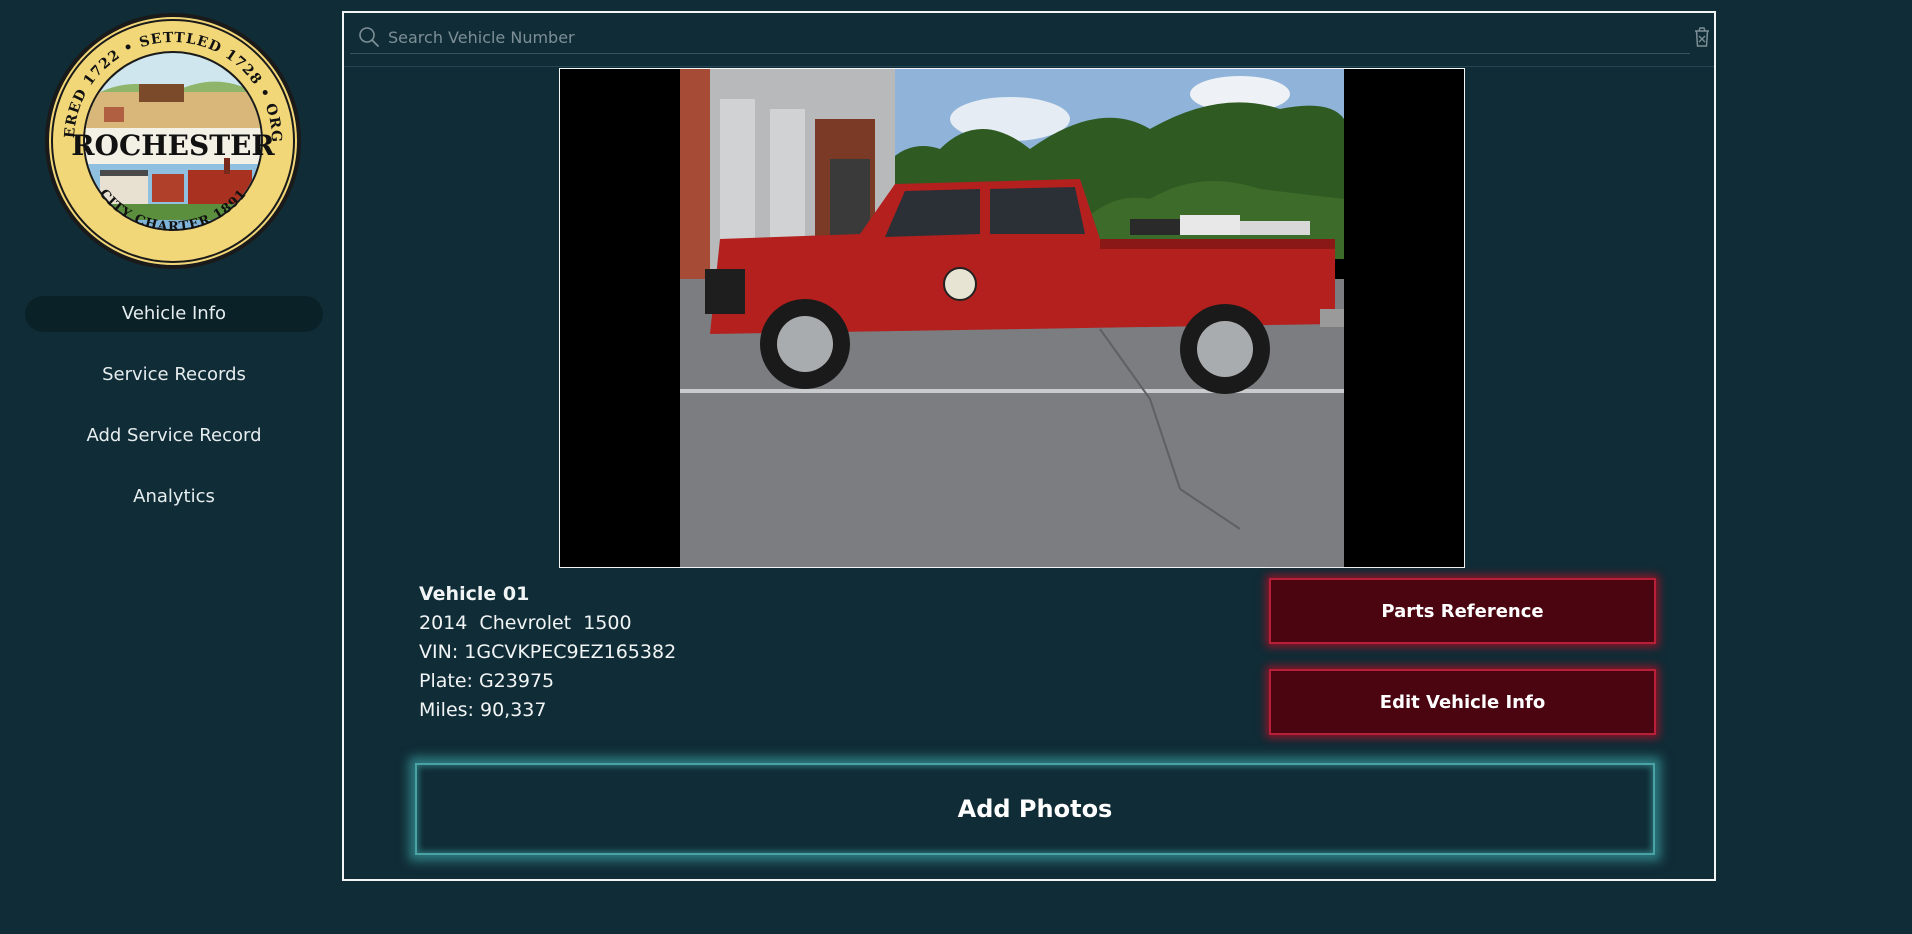 The height and width of the screenshot is (934, 1912). I want to click on search-vehicle-input, so click(1028, 37).